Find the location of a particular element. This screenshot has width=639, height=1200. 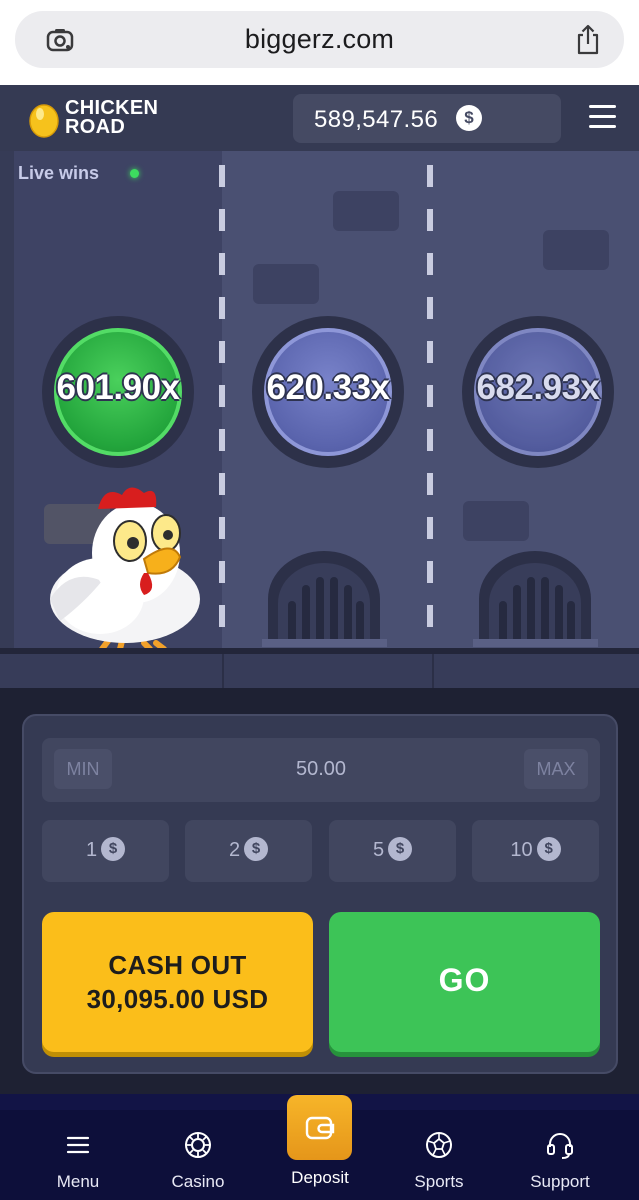

quick-bet-5-button: 5 $ is located at coordinates (392, 851).